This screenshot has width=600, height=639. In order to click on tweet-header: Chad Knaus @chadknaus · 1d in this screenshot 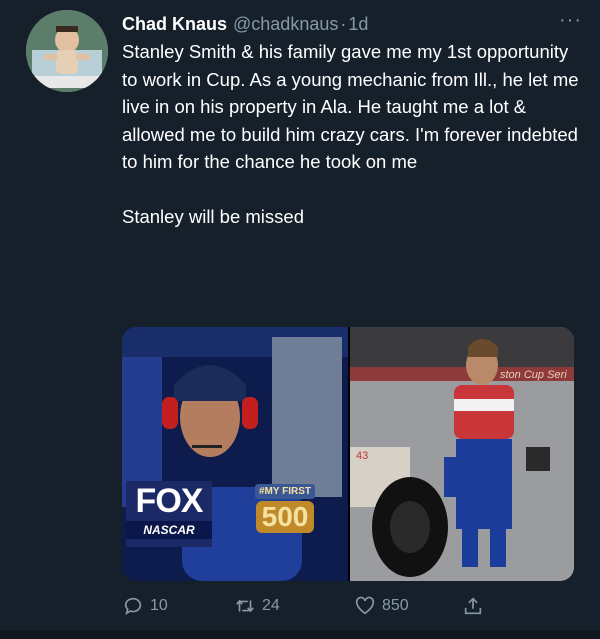, I will do `click(351, 24)`.